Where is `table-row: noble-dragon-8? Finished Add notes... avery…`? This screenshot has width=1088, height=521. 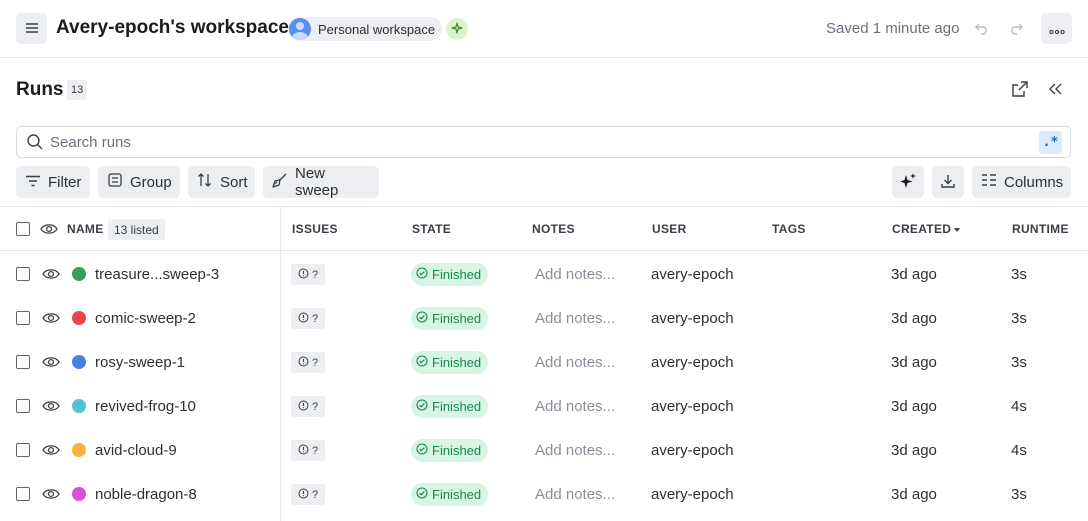
table-row: noble-dragon-8? Finished Add notes... avery… is located at coordinates (544, 494).